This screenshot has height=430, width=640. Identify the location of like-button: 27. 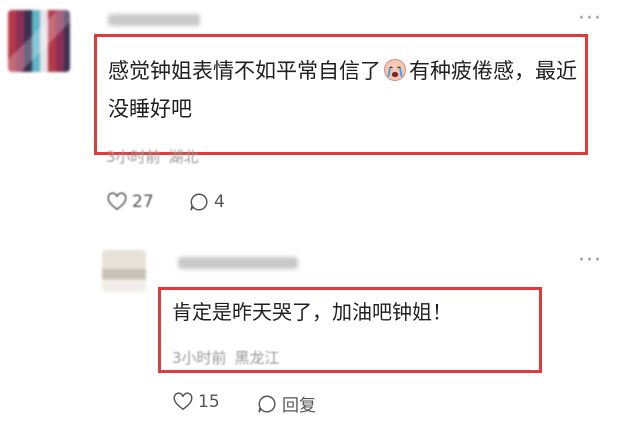
(130, 202).